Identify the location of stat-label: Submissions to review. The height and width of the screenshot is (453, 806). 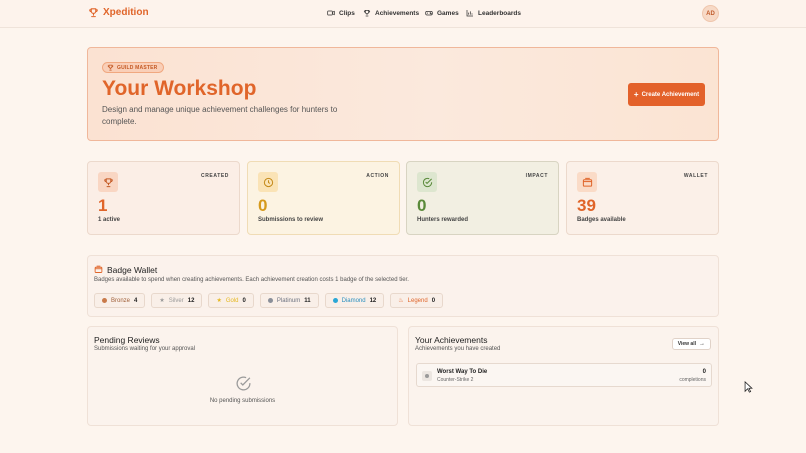
(291, 220).